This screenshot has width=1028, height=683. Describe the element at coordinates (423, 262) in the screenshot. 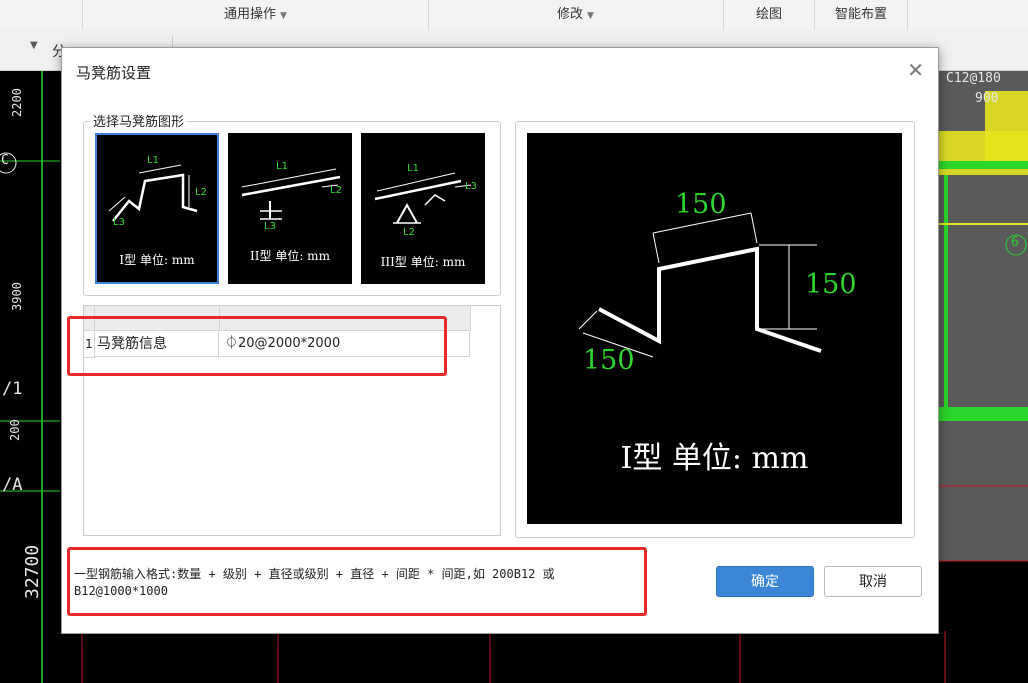

I see `shape-caption: III型 单位: mm` at that location.